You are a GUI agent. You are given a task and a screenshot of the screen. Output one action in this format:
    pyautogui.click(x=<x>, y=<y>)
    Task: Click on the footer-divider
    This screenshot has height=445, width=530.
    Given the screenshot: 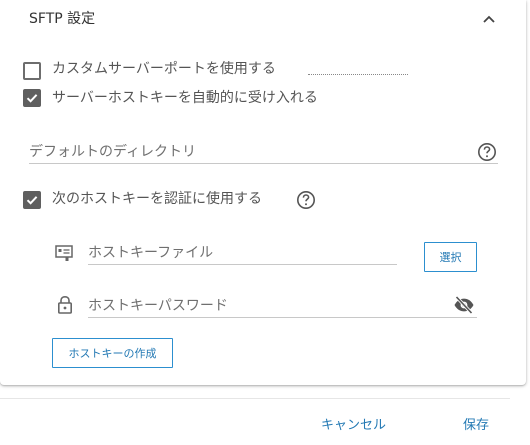 What is the action you would take?
    pyautogui.click(x=255, y=398)
    